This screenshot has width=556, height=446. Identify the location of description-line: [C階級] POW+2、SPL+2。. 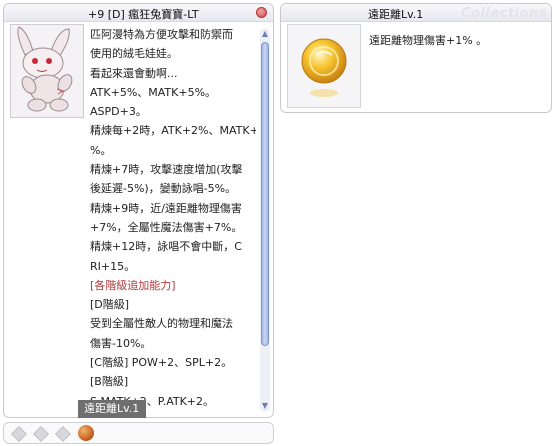
(161, 363).